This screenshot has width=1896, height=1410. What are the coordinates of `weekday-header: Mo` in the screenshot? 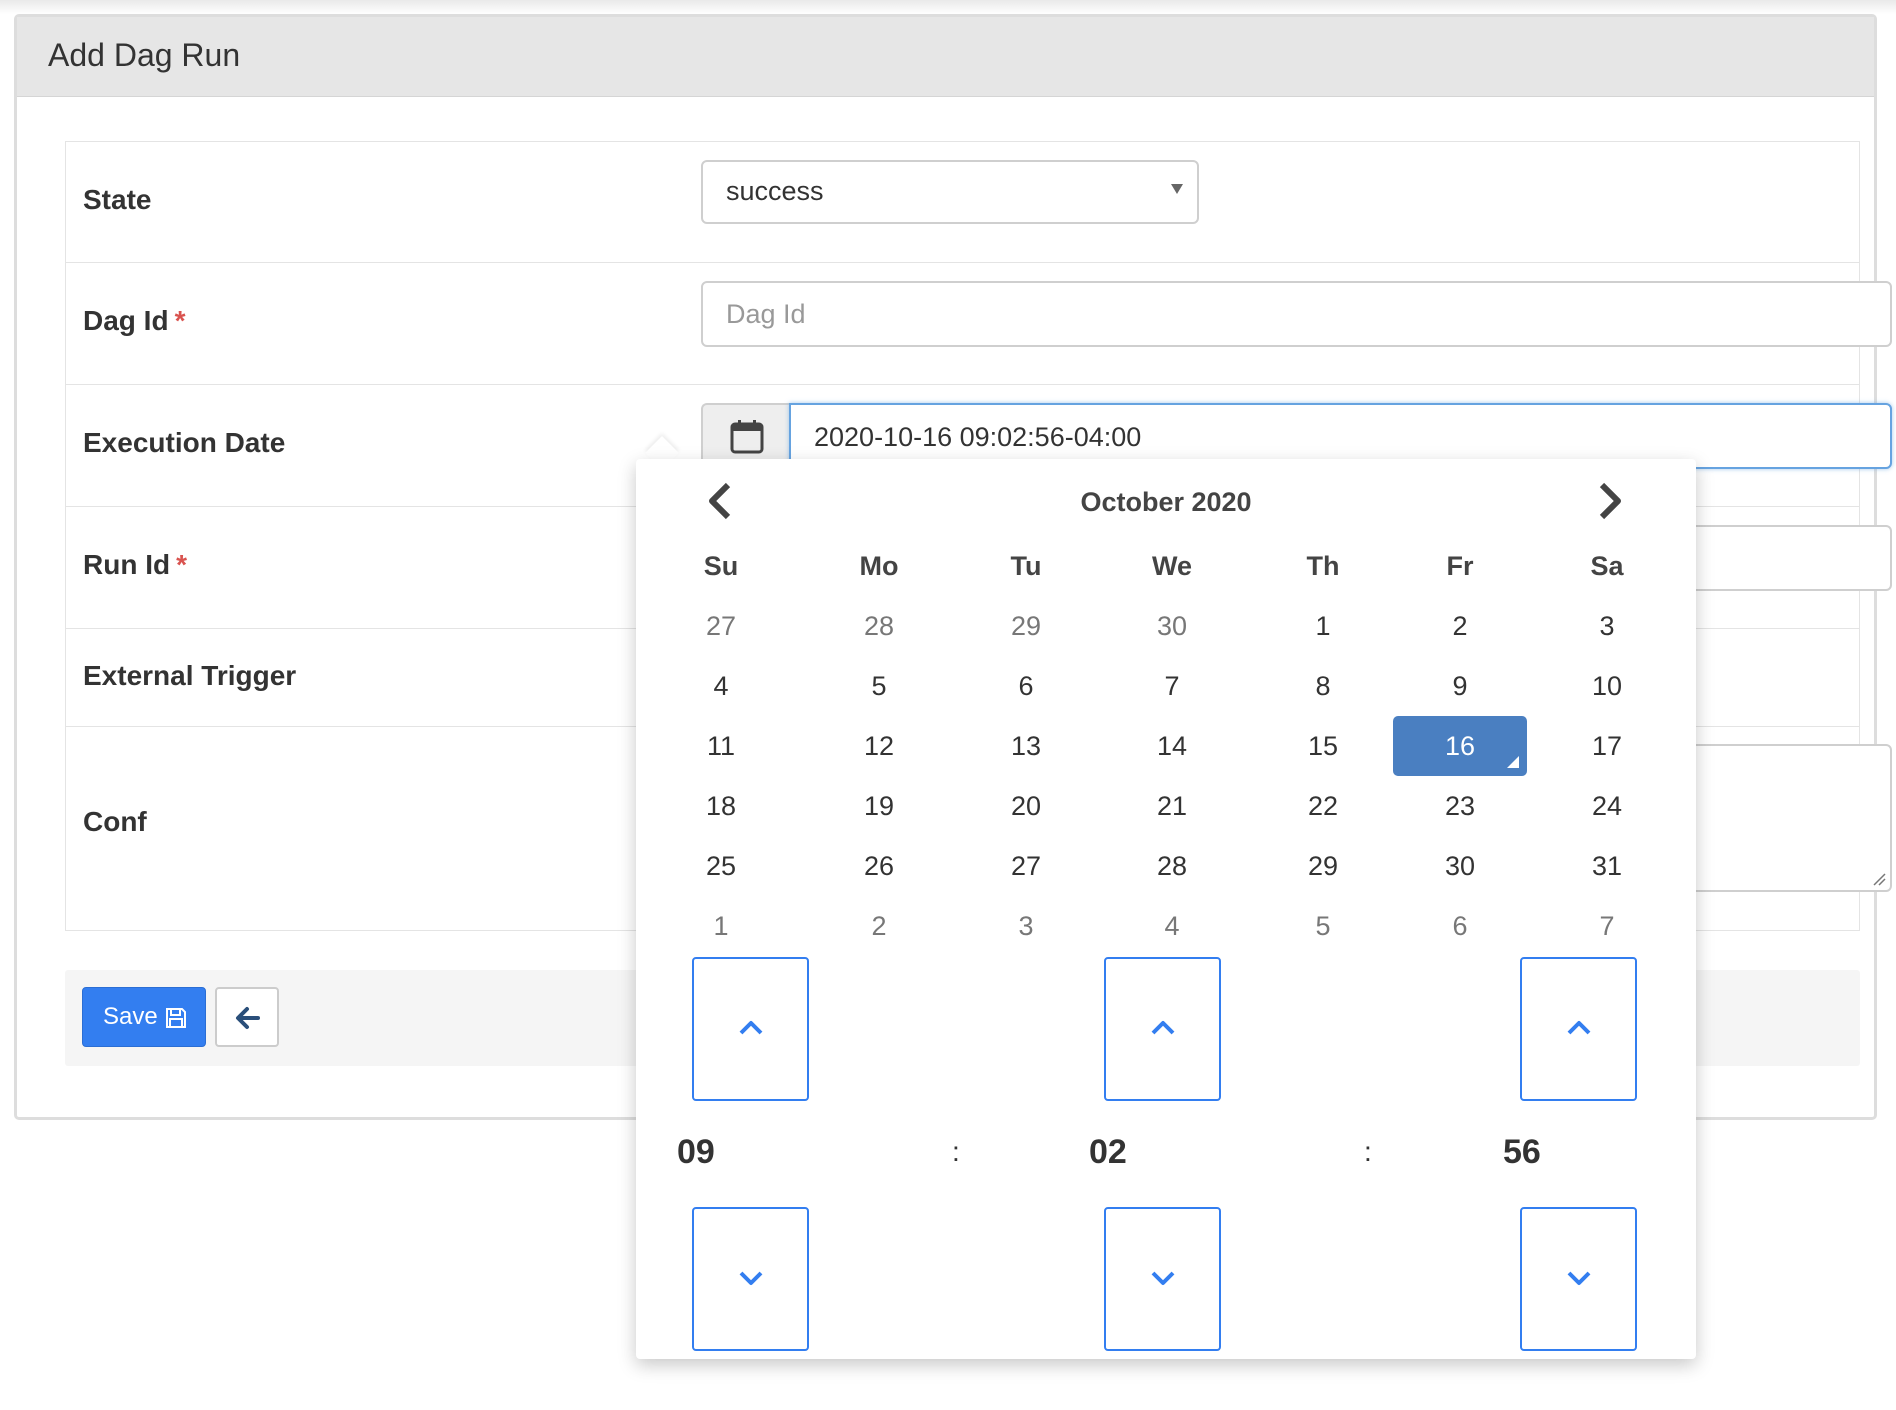 It's located at (879, 566).